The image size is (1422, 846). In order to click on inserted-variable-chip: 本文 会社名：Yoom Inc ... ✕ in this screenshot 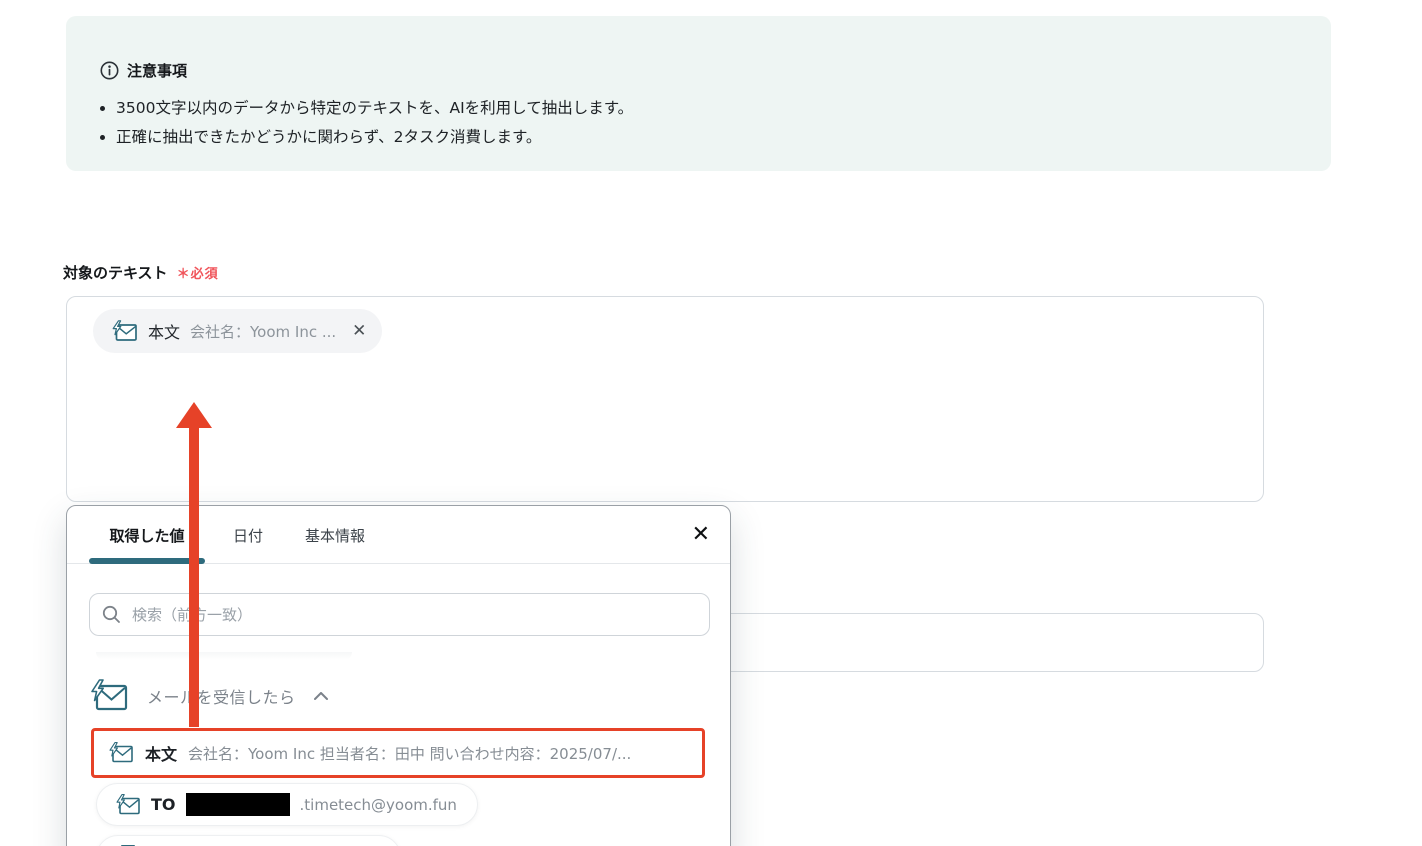, I will do `click(238, 331)`.